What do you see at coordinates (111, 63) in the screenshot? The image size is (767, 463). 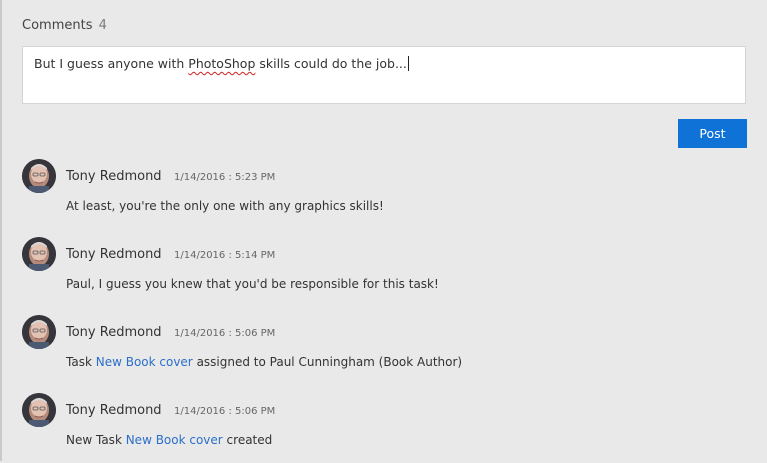 I see `comment-input-text-before: But I guess anyone with` at bounding box center [111, 63].